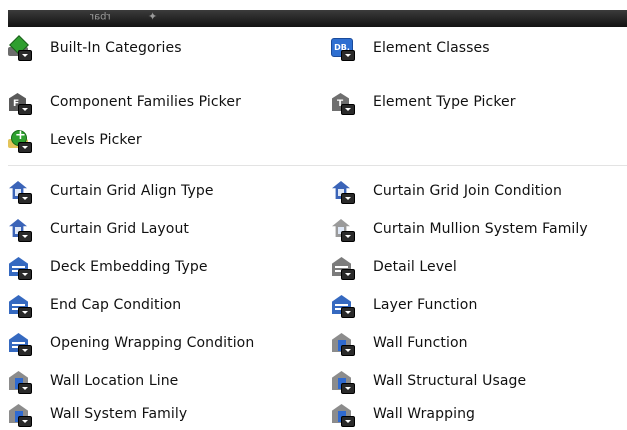  What do you see at coordinates (420, 343) in the screenshot?
I see `item-label: Wall Function` at bounding box center [420, 343].